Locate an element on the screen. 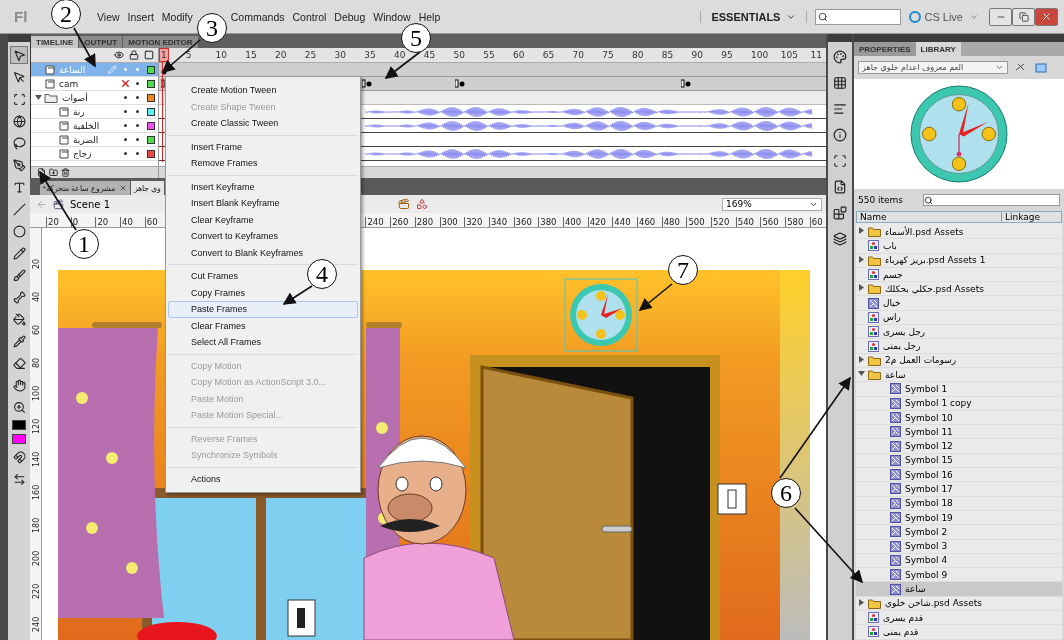  menu-item: Debug is located at coordinates (350, 16).